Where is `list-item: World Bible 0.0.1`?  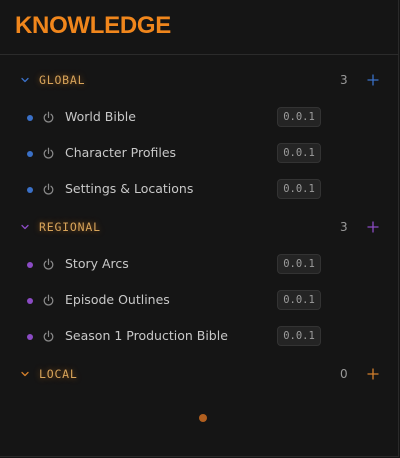
list-item: World Bible 0.0.1 is located at coordinates (199, 117).